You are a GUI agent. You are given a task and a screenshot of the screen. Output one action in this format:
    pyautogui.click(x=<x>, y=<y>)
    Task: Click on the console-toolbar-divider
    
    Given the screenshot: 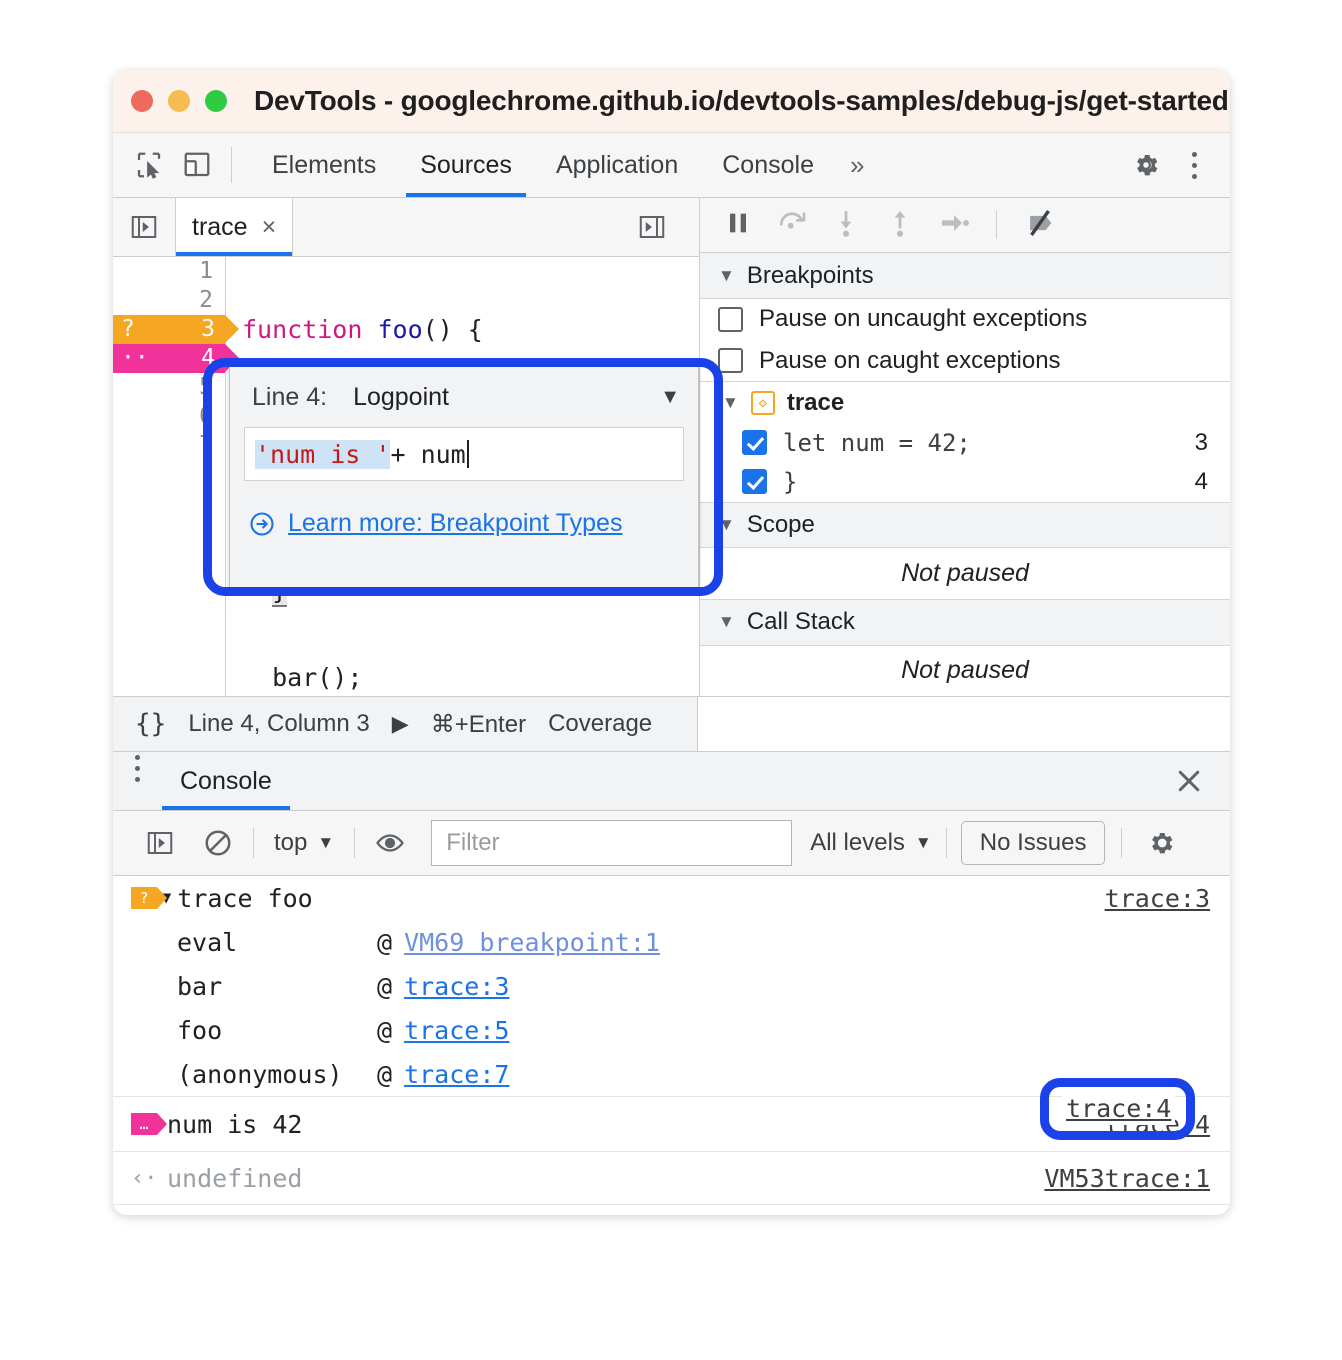 What is the action you would take?
    pyautogui.click(x=253, y=843)
    